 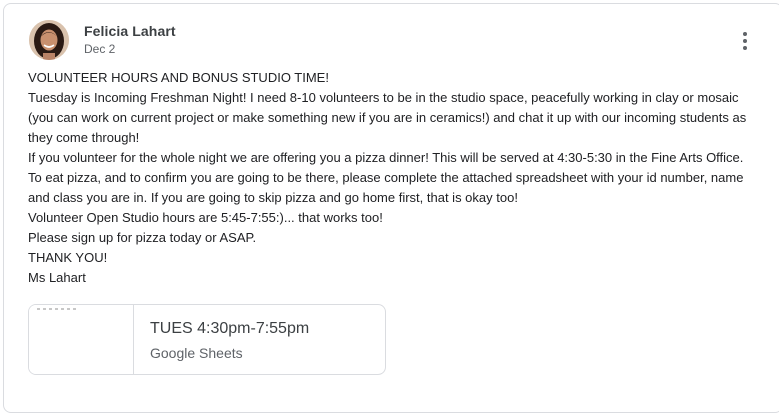 What do you see at coordinates (57, 277) in the screenshot?
I see `post-body-line: Ms Lahart` at bounding box center [57, 277].